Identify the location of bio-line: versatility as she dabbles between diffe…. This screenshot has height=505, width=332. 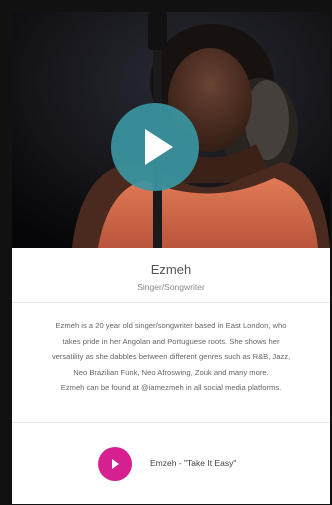
(171, 356).